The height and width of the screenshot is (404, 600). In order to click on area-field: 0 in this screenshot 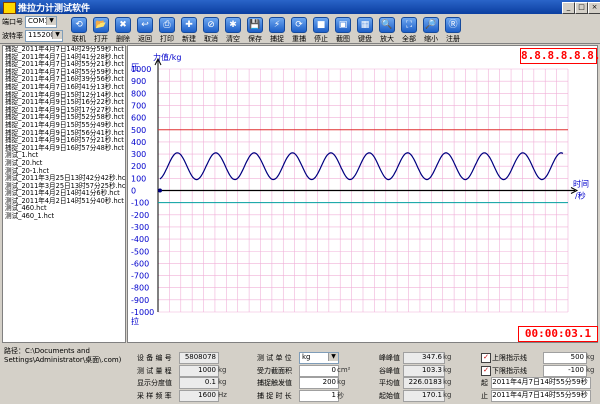, I will do `click(319, 371)`.